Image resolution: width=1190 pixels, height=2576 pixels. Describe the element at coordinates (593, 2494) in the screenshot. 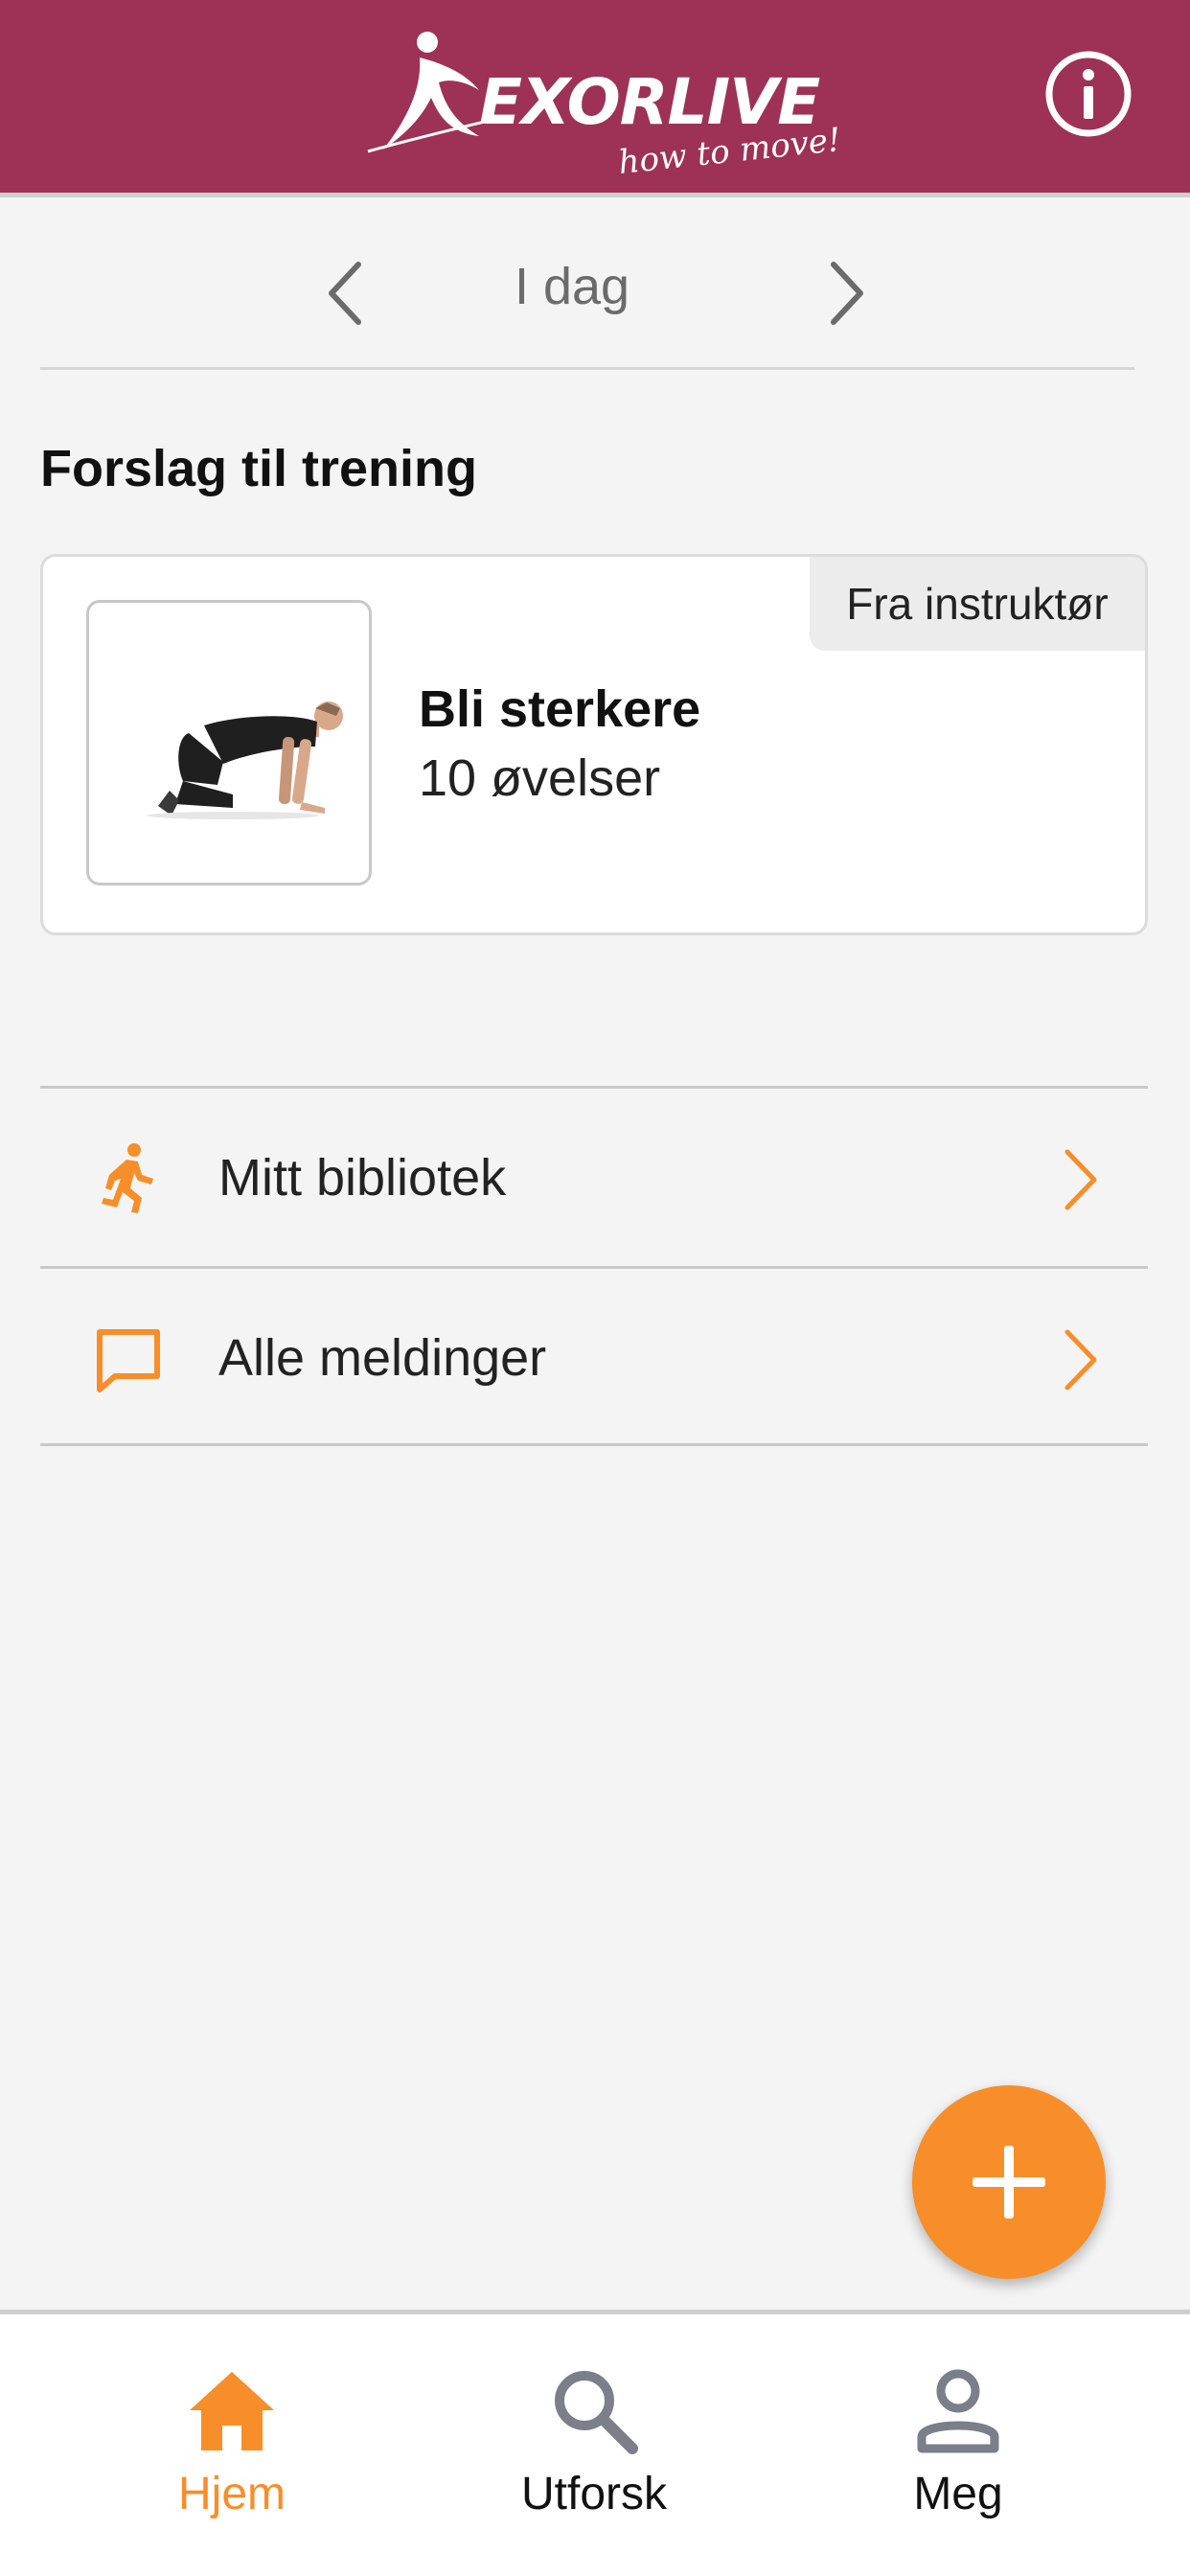

I see `tab-label: Utforsk` at that location.